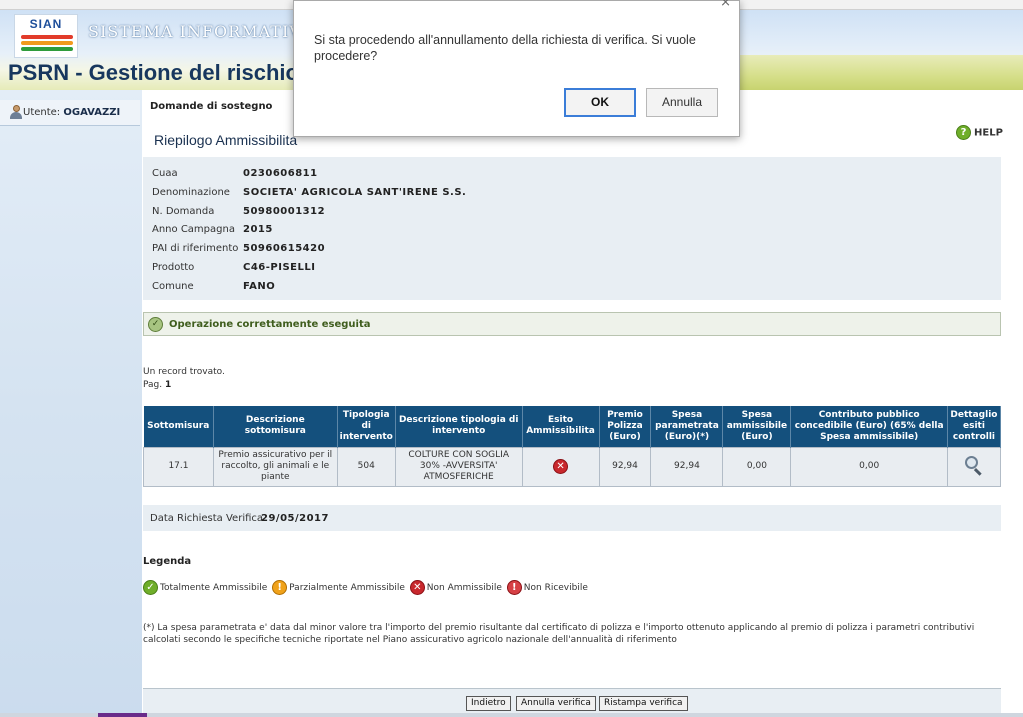 The height and width of the screenshot is (717, 1023). I want to click on data-richiesta-label: Data Richiesta Verifica, so click(207, 518).